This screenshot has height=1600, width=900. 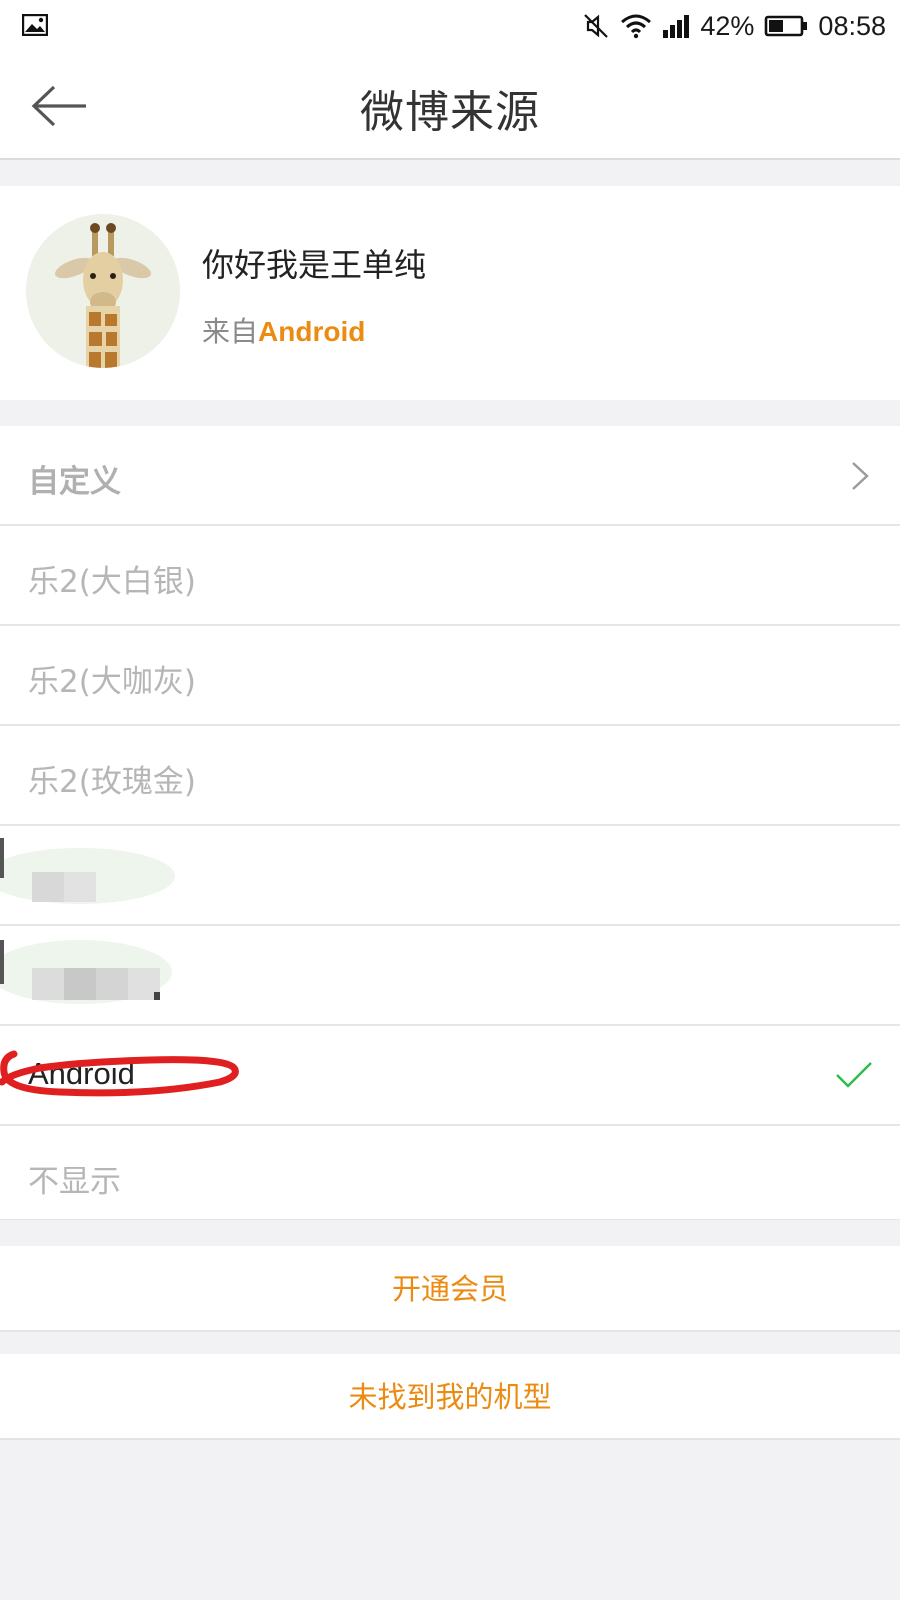 I want to click on option-android: Android, so click(x=450, y=1076).